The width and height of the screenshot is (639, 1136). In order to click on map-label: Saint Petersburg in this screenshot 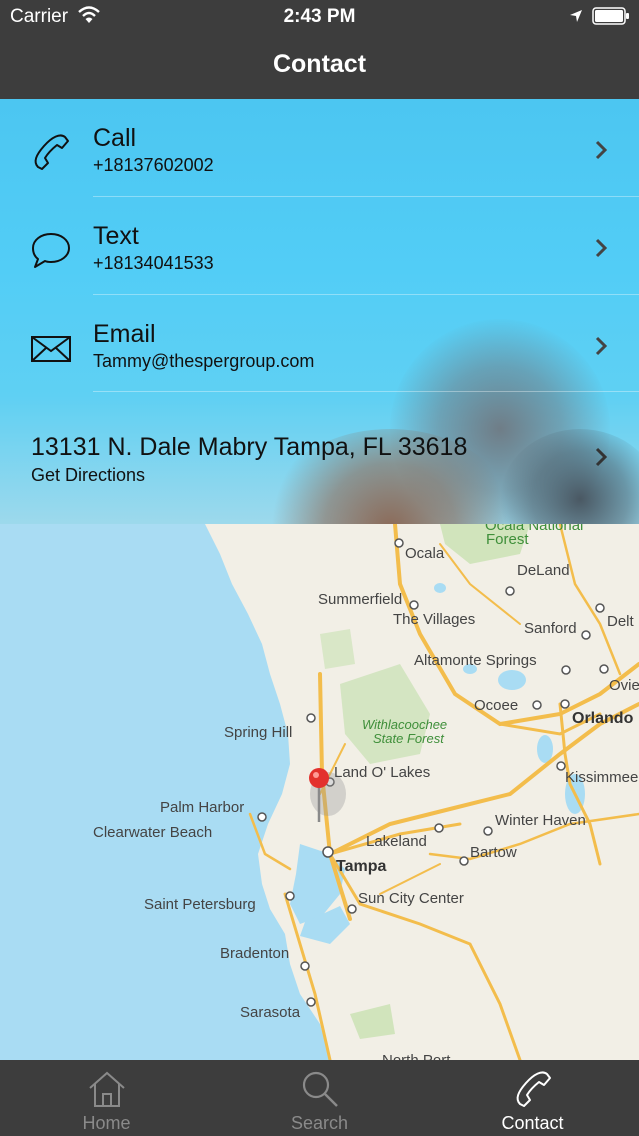, I will do `click(200, 904)`.